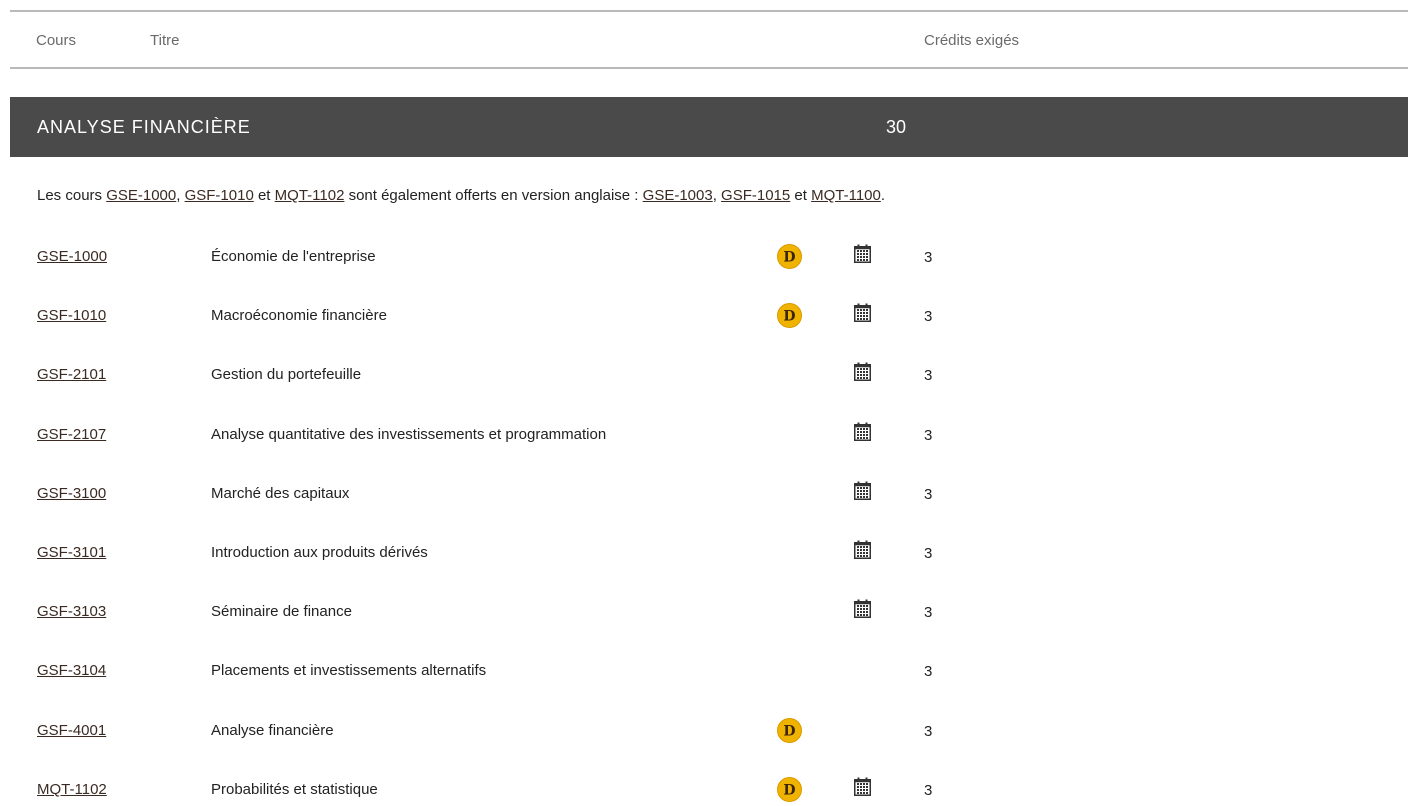  Describe the element at coordinates (896, 127) in the screenshot. I see `section-credits: 30` at that location.